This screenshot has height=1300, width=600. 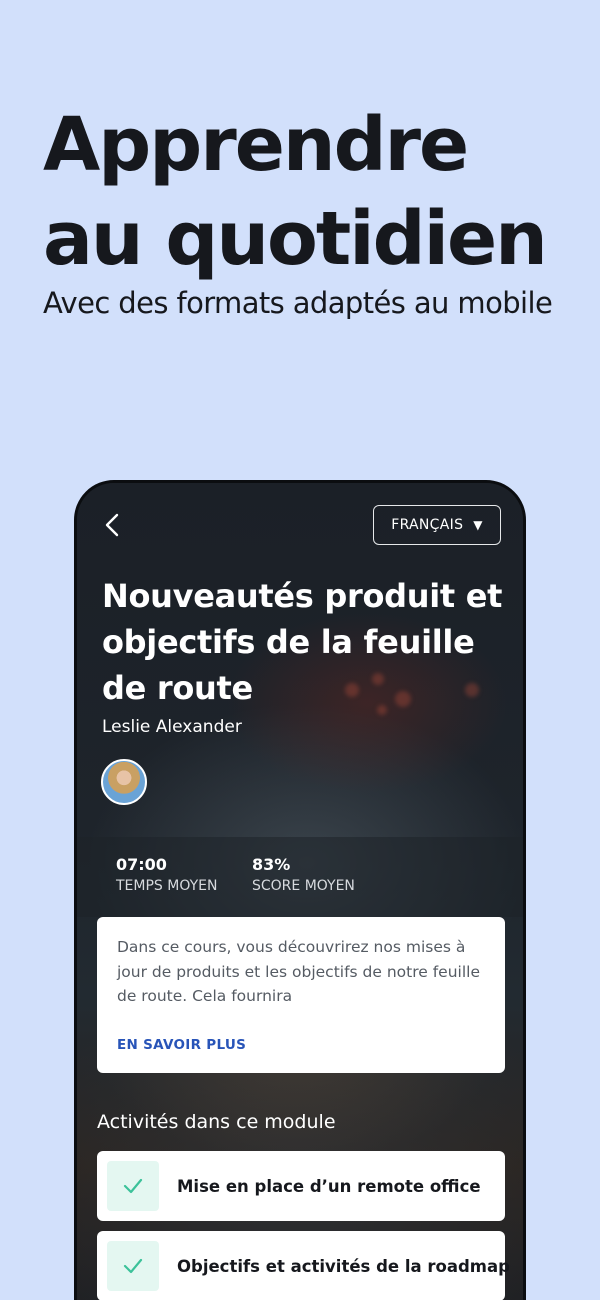 I want to click on back-button, so click(x=112, y=525).